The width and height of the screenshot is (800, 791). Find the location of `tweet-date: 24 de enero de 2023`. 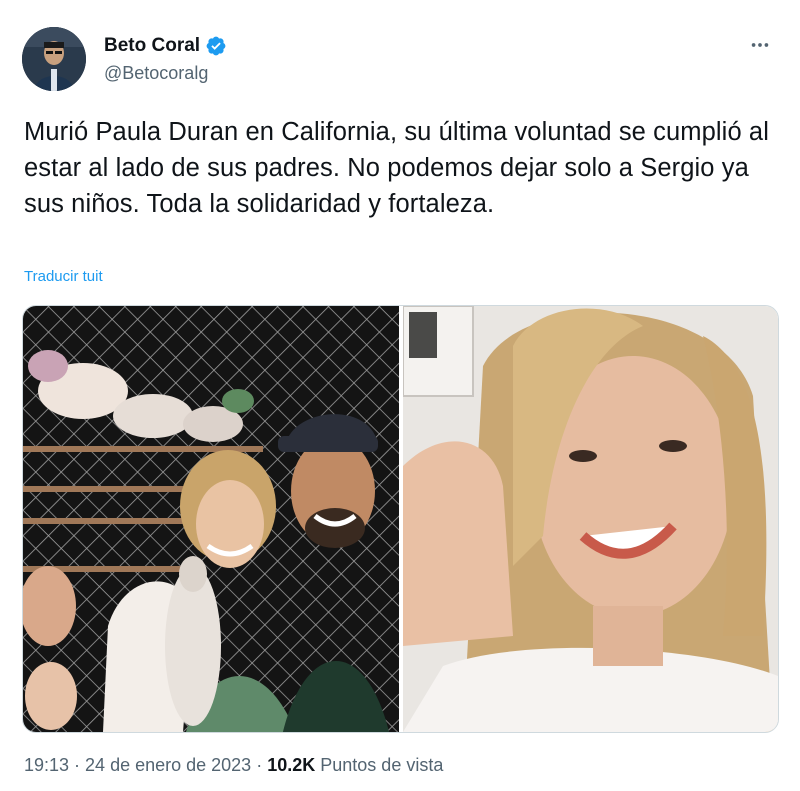

tweet-date: 24 de enero de 2023 is located at coordinates (168, 765).